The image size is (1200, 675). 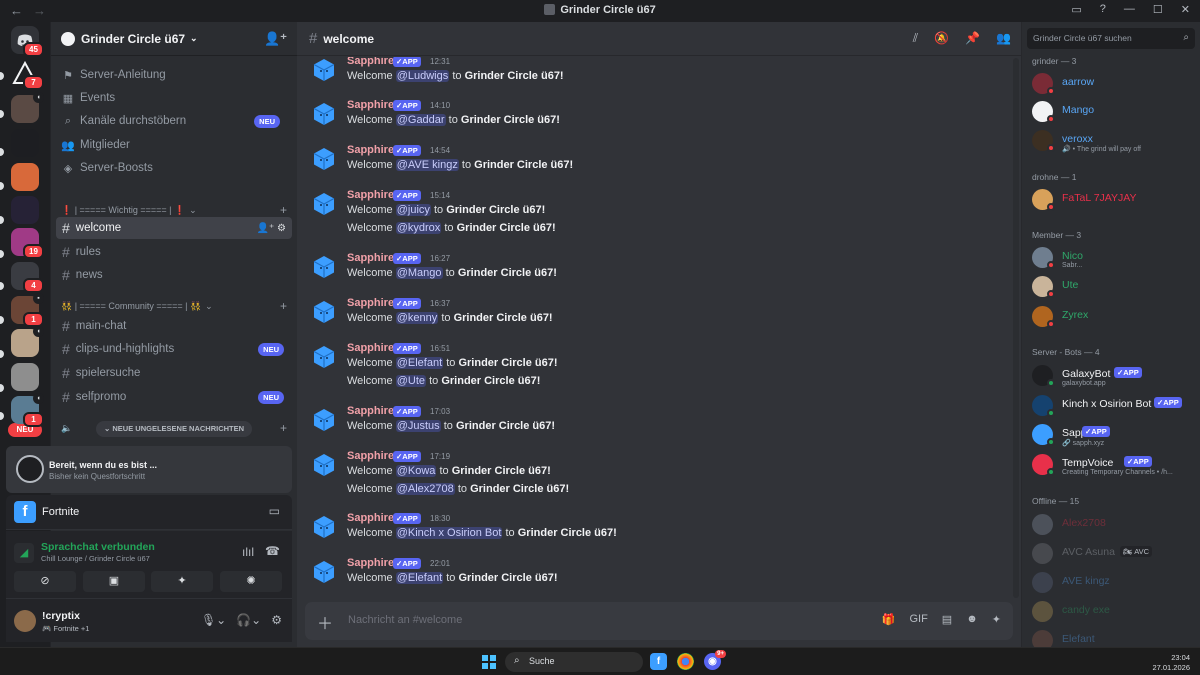 What do you see at coordinates (413, 210) in the screenshot?
I see `user-mention: @juicy` at bounding box center [413, 210].